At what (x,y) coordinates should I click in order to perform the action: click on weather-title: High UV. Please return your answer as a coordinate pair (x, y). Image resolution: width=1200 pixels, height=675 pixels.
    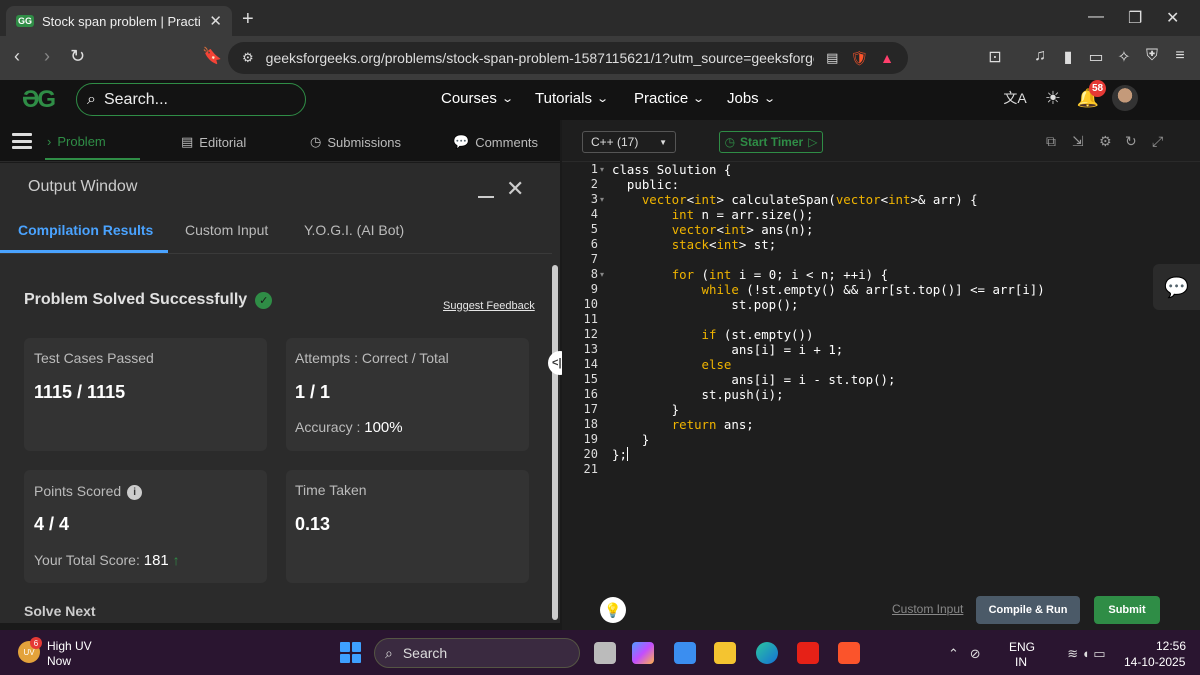
    Looking at the image, I should click on (69, 646).